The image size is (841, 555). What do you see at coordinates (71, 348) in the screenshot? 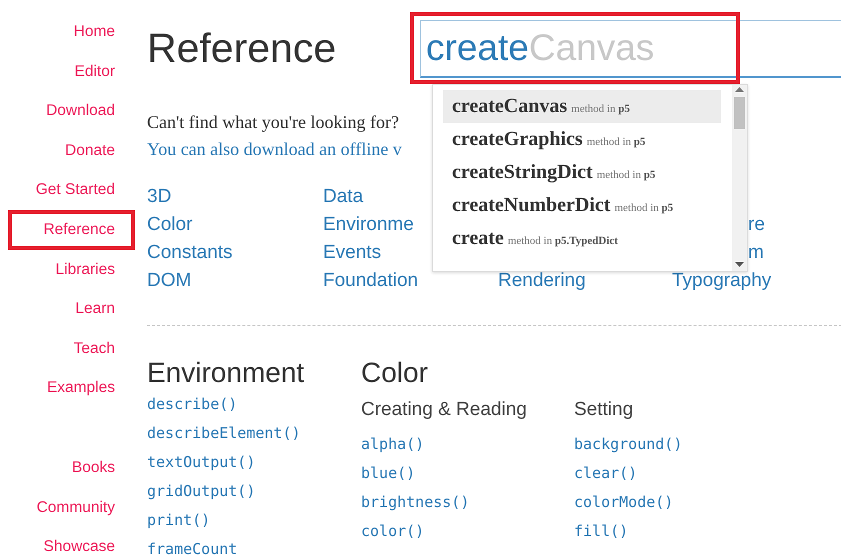
I see `sidebar-link: Teach` at bounding box center [71, 348].